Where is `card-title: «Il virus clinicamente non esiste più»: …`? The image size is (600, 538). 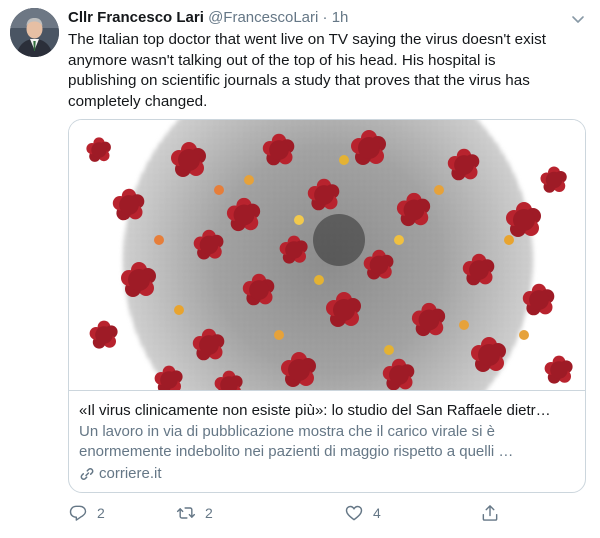 card-title: «Il virus clinicamente non esiste più»: … is located at coordinates (327, 411).